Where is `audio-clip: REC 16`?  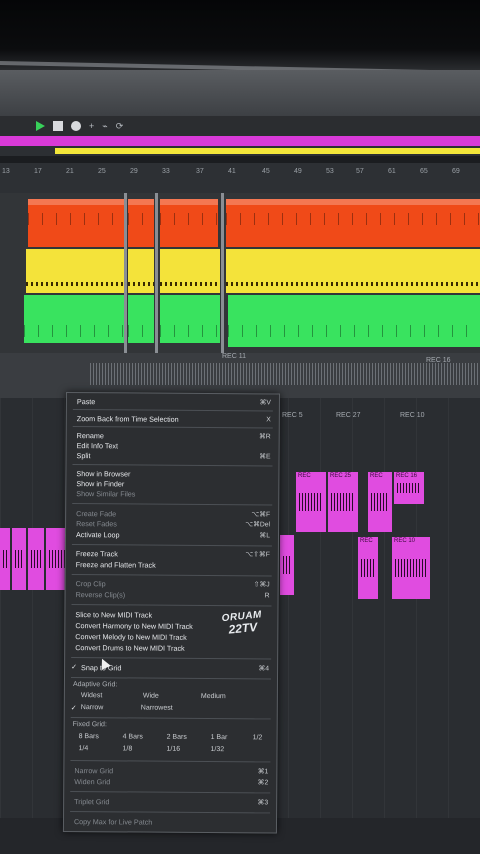
audio-clip: REC 16 is located at coordinates (409, 488).